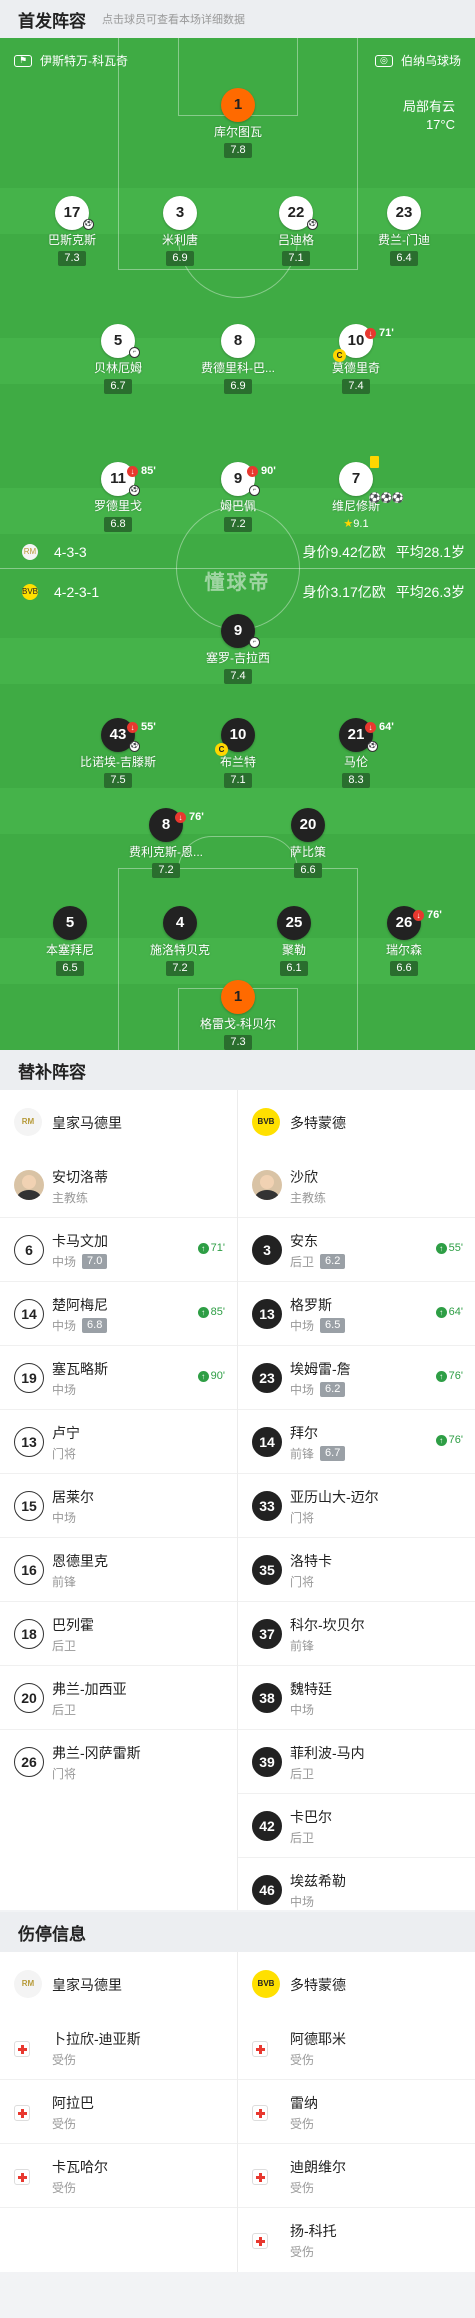  What do you see at coordinates (307, 852) in the screenshot?
I see `player-name: 萨比策` at bounding box center [307, 852].